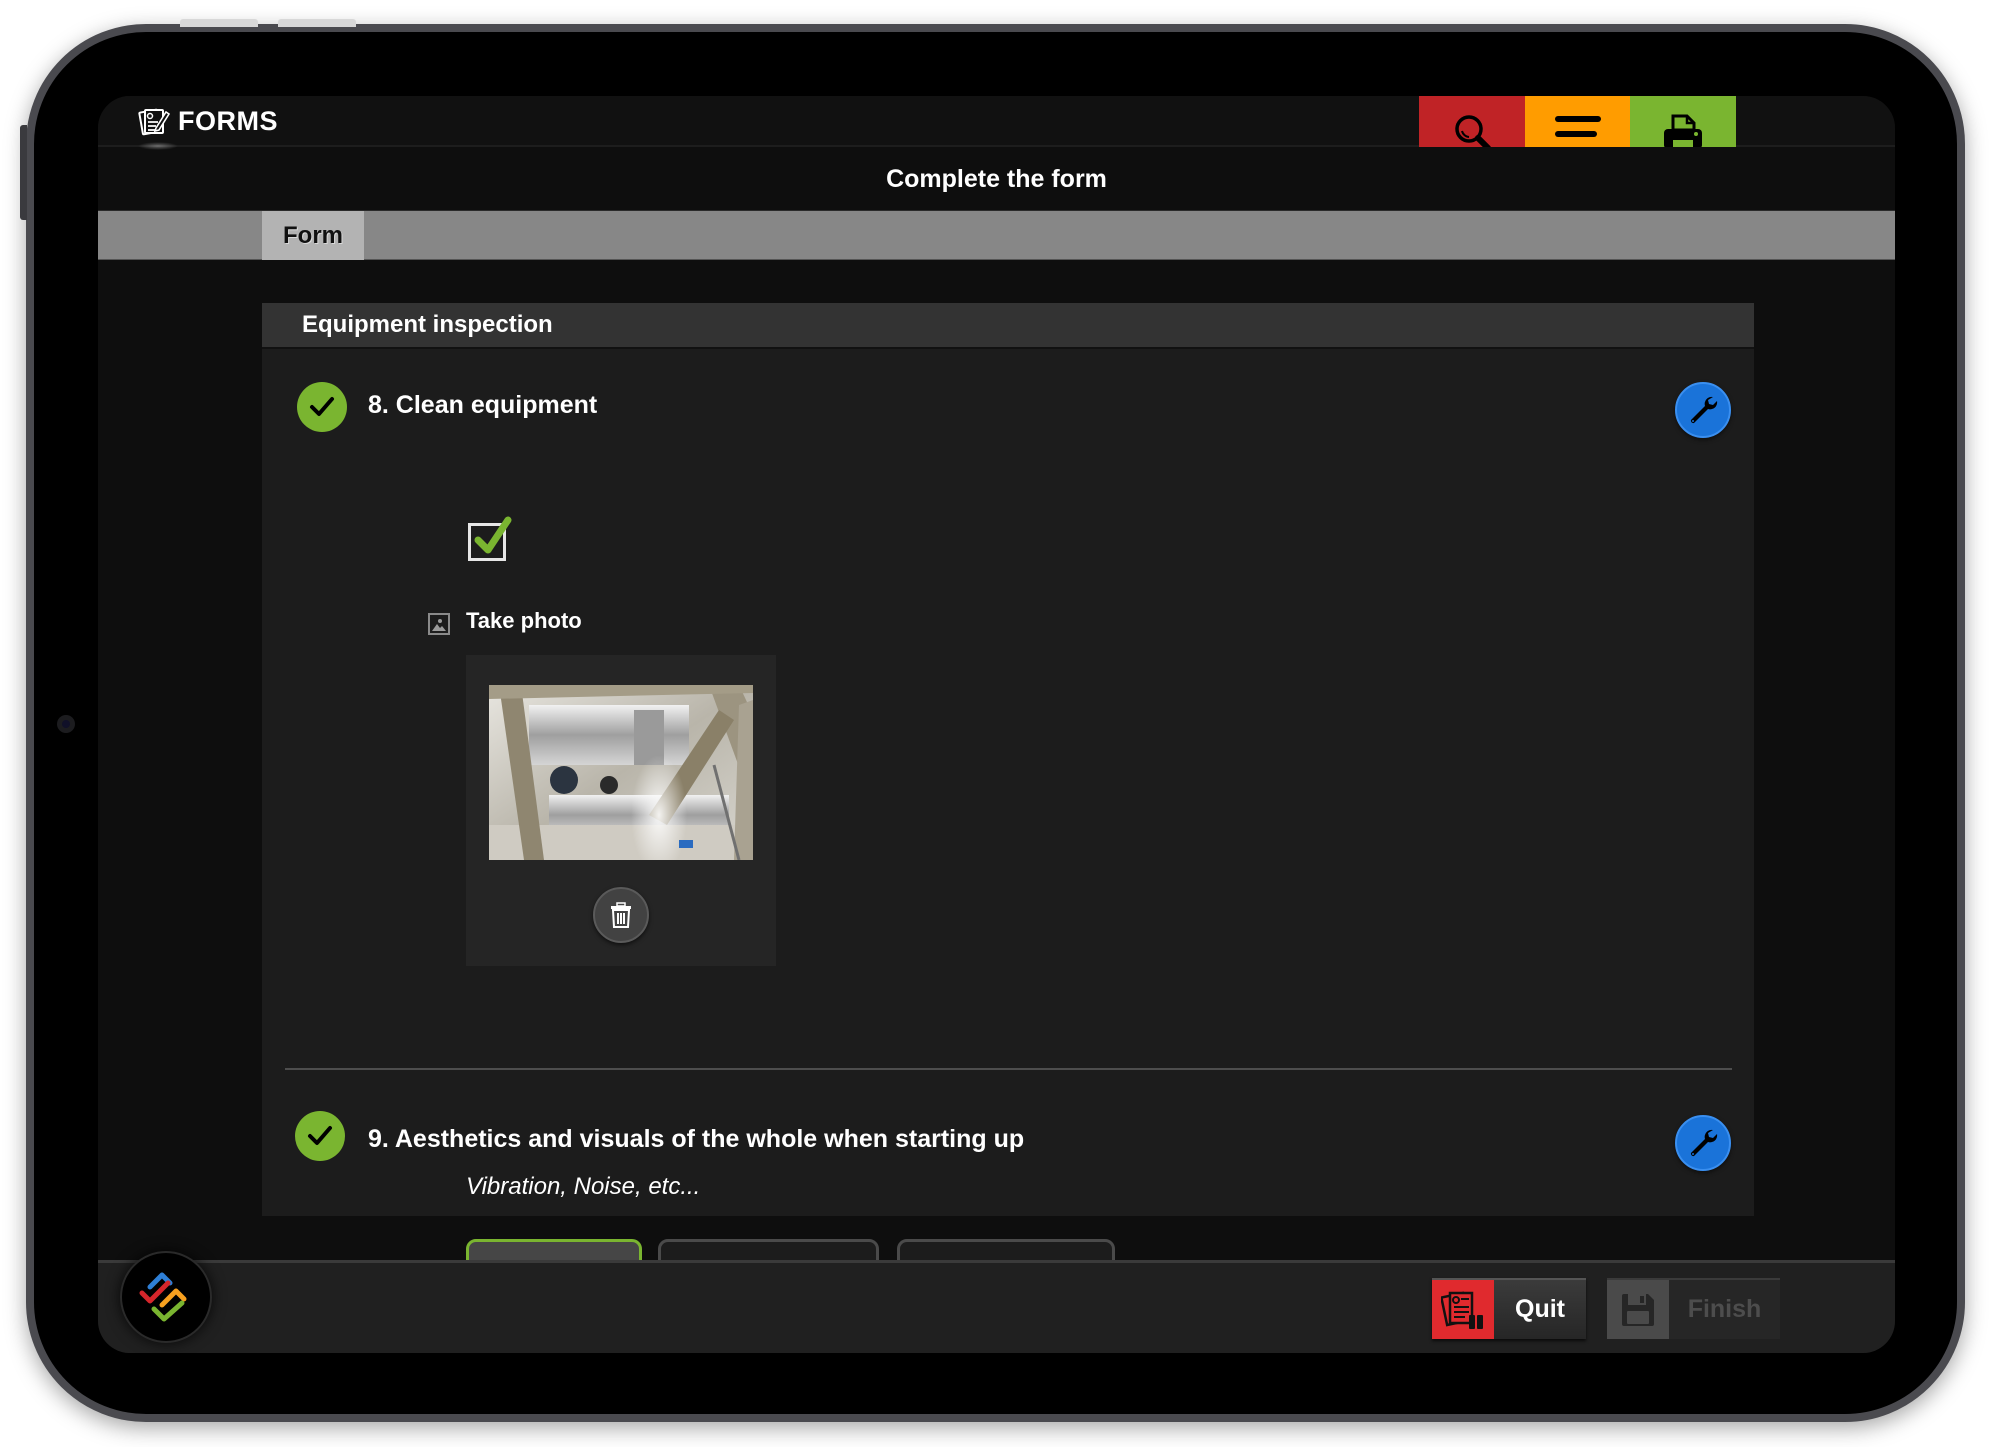  I want to click on finish-icon-area, so click(1638, 1309).